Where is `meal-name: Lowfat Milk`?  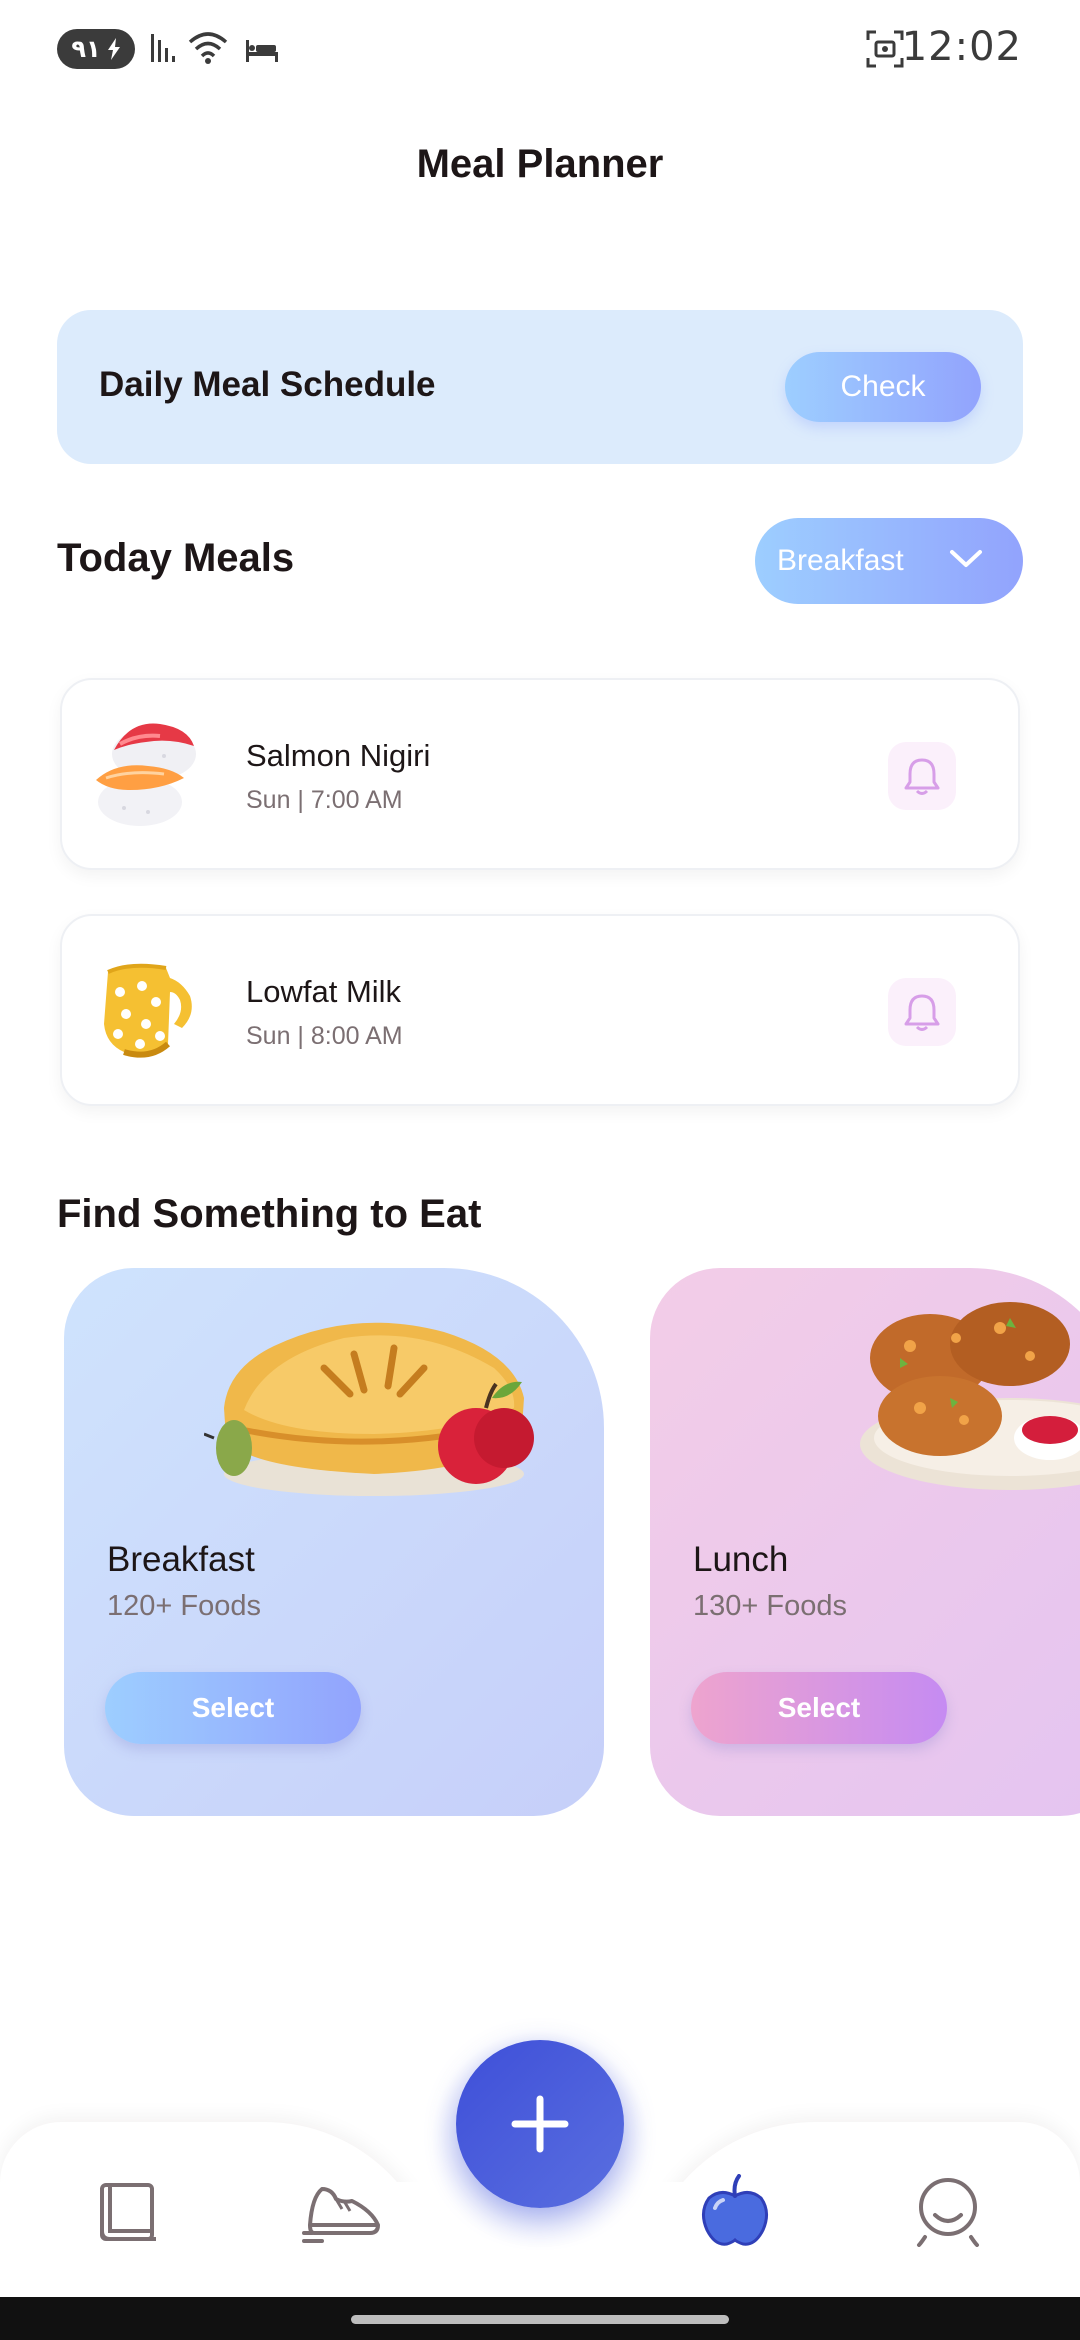 meal-name: Lowfat Milk is located at coordinates (324, 991).